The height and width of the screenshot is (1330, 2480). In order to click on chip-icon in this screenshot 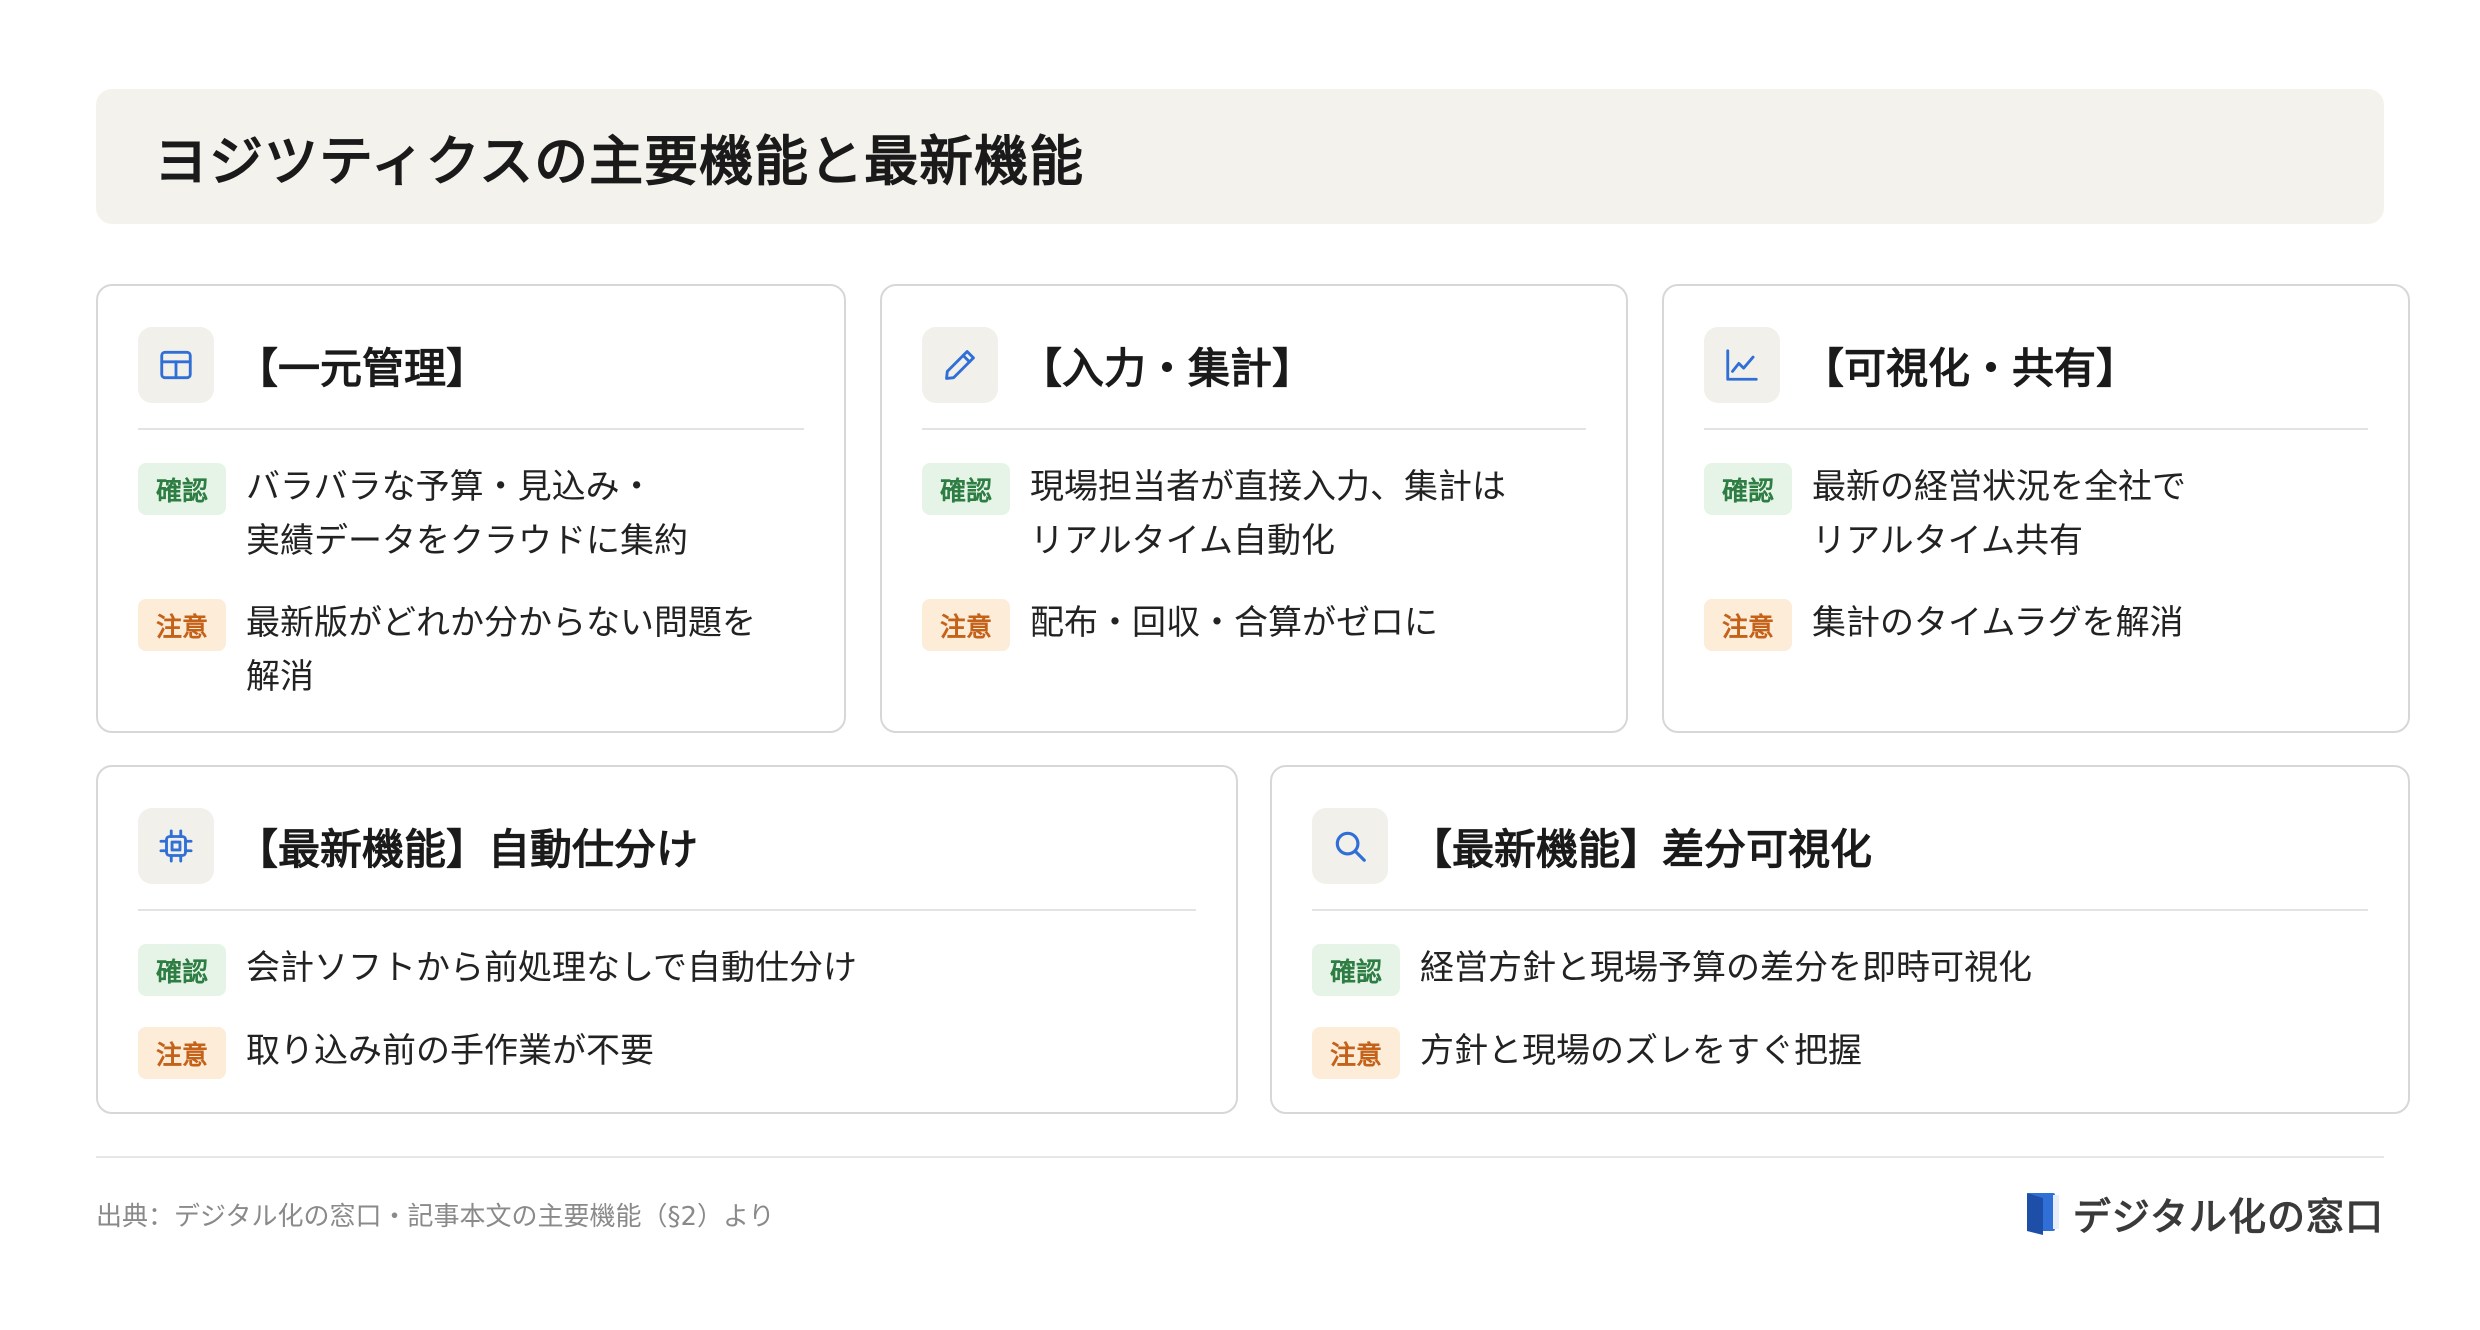, I will do `click(176, 846)`.